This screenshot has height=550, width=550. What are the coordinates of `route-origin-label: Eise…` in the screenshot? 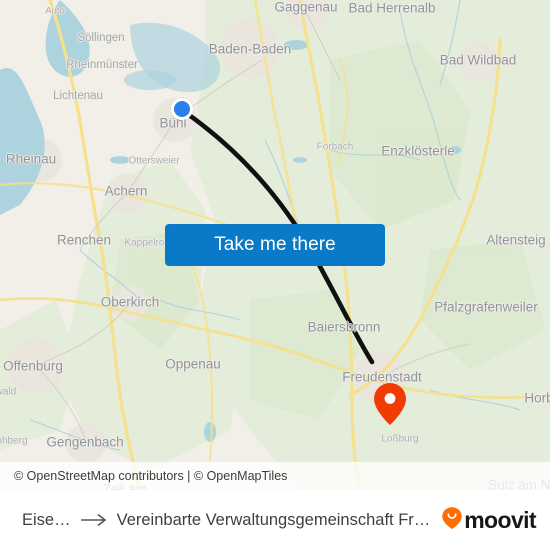 It's located at (46, 520).